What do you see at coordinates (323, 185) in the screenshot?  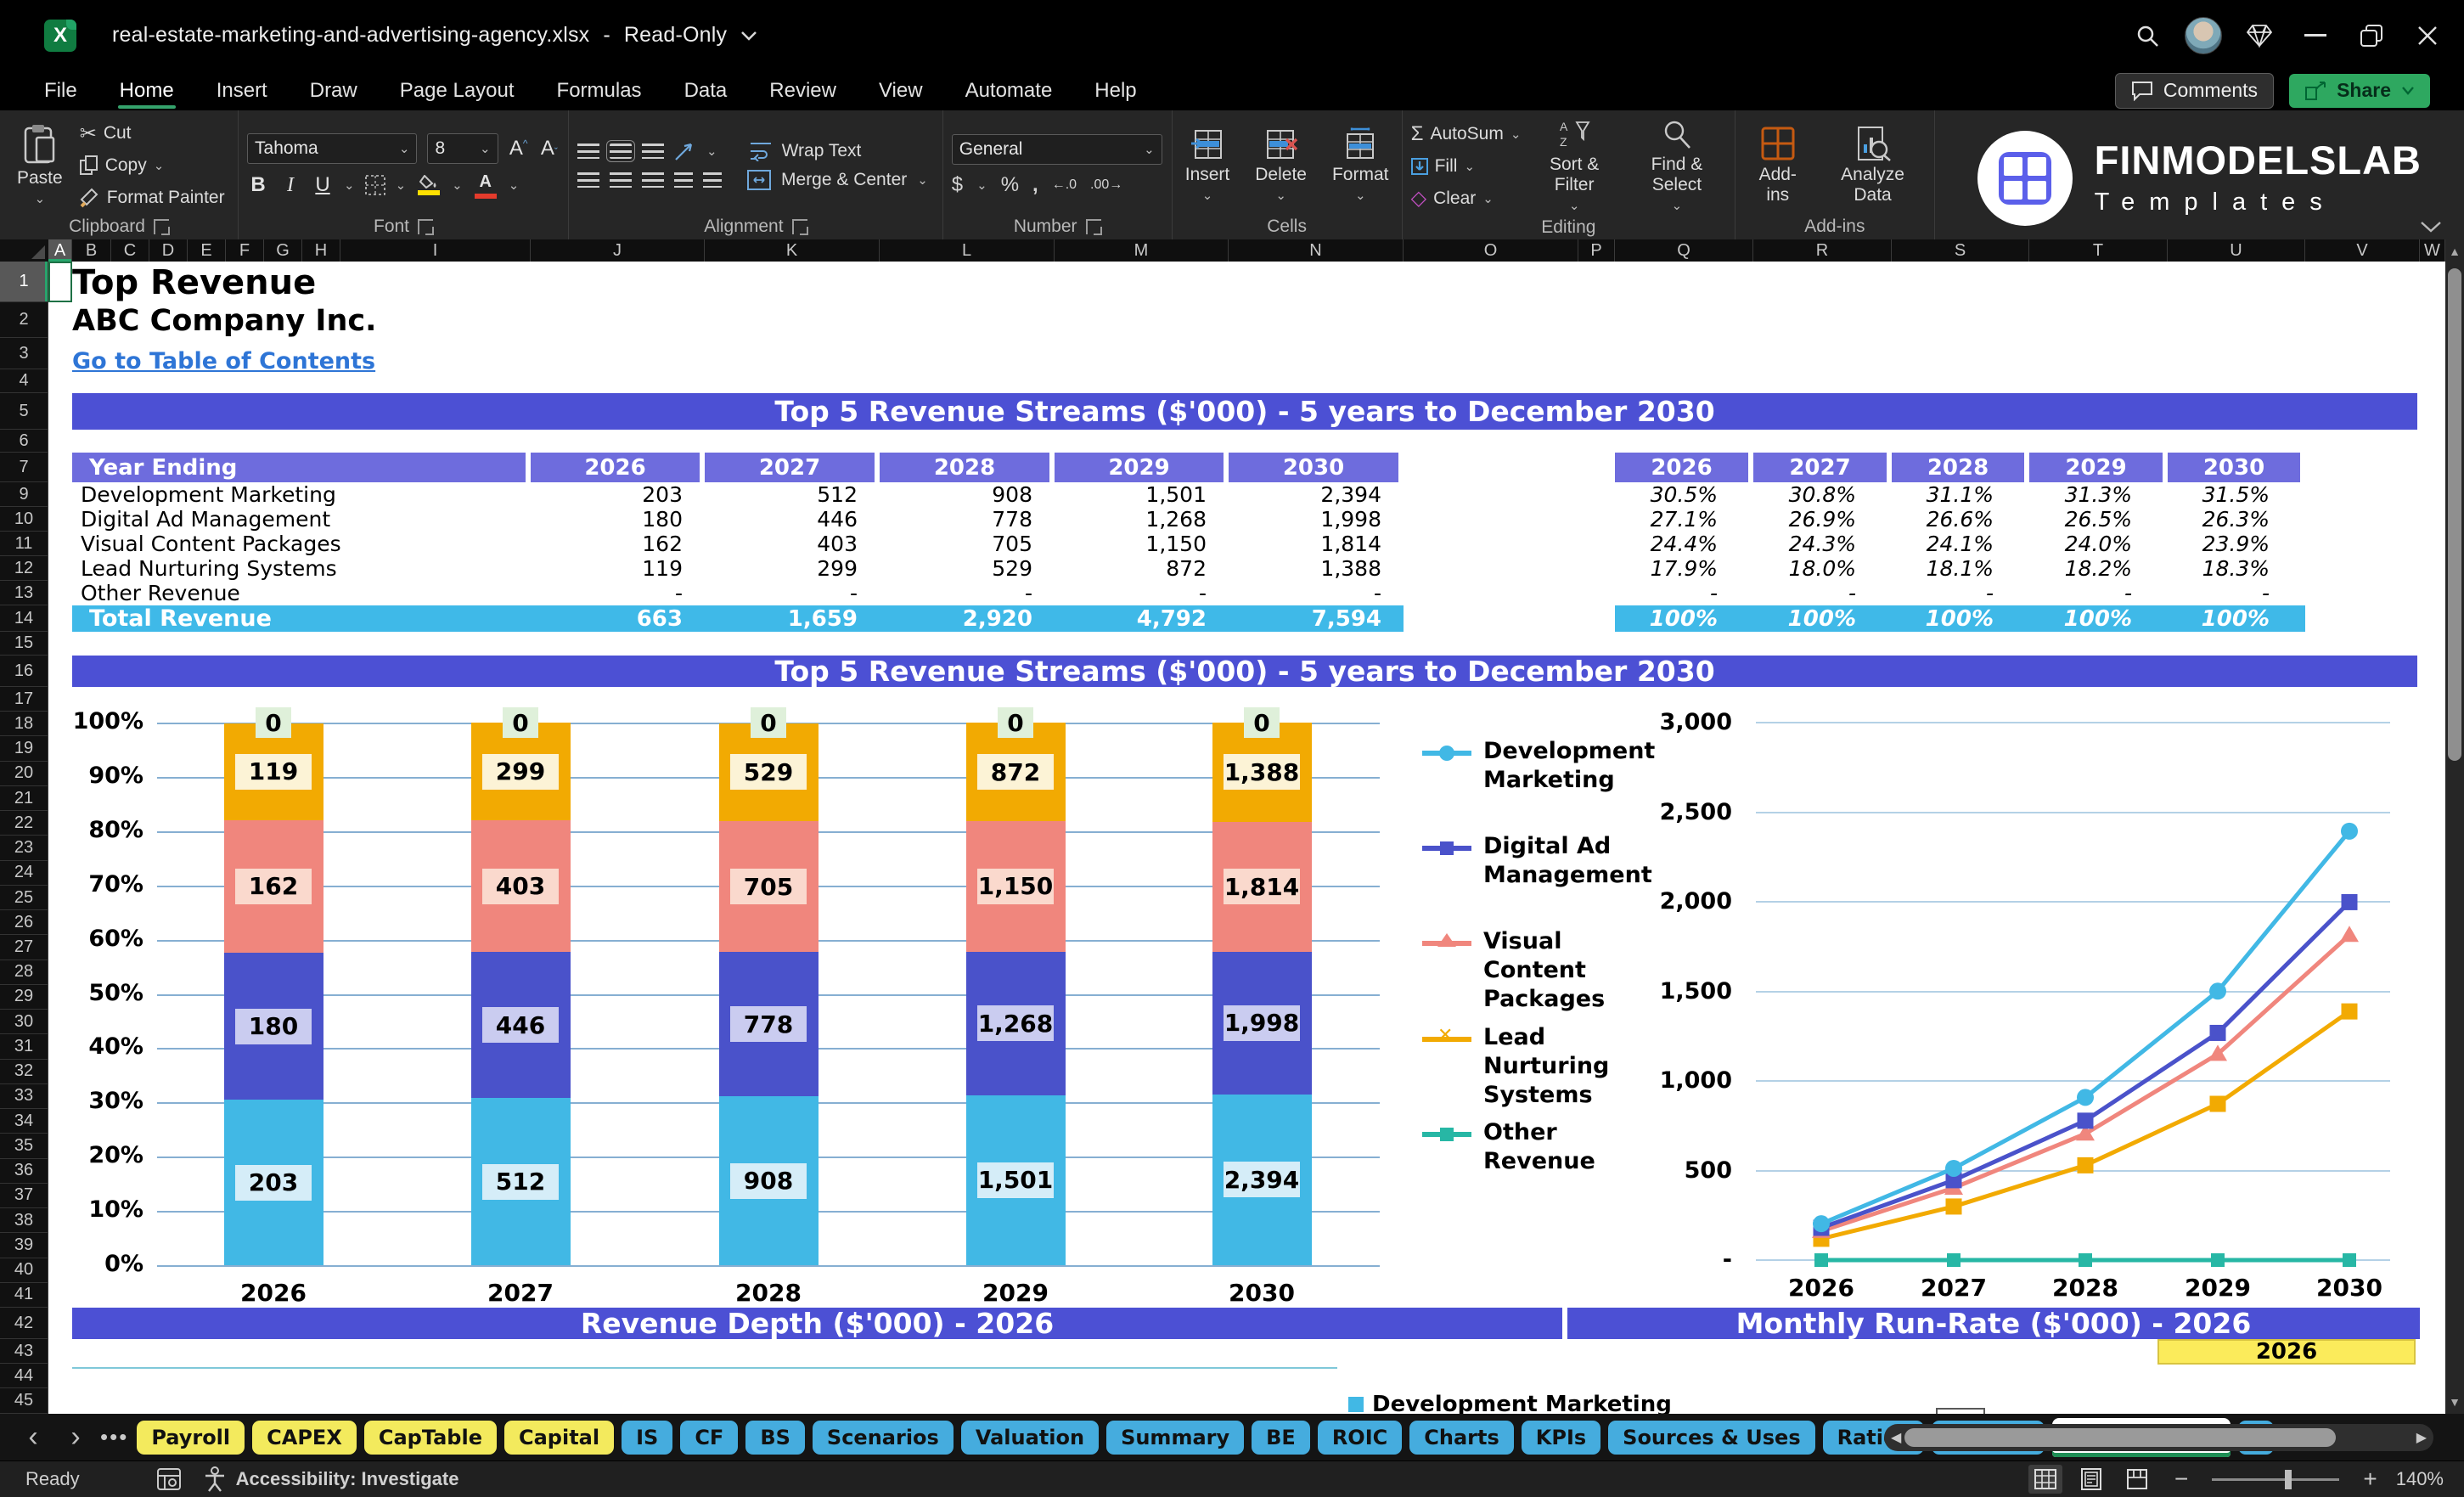 I see `underline-button: U` at bounding box center [323, 185].